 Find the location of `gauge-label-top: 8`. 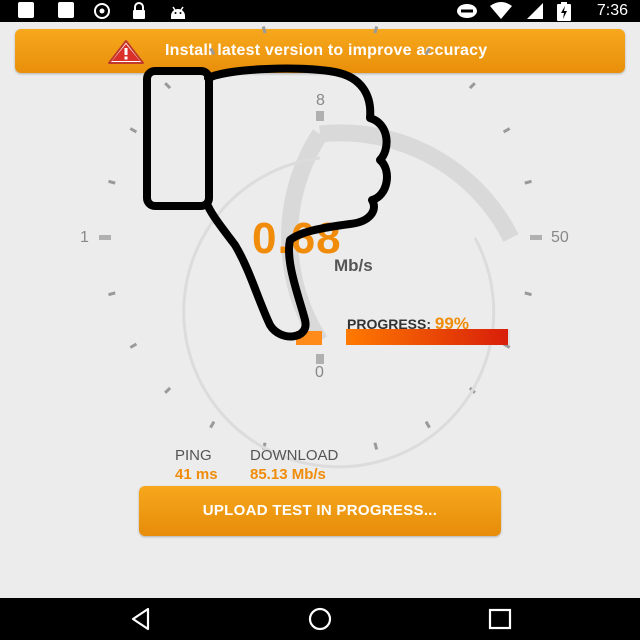

gauge-label-top: 8 is located at coordinates (320, 100).